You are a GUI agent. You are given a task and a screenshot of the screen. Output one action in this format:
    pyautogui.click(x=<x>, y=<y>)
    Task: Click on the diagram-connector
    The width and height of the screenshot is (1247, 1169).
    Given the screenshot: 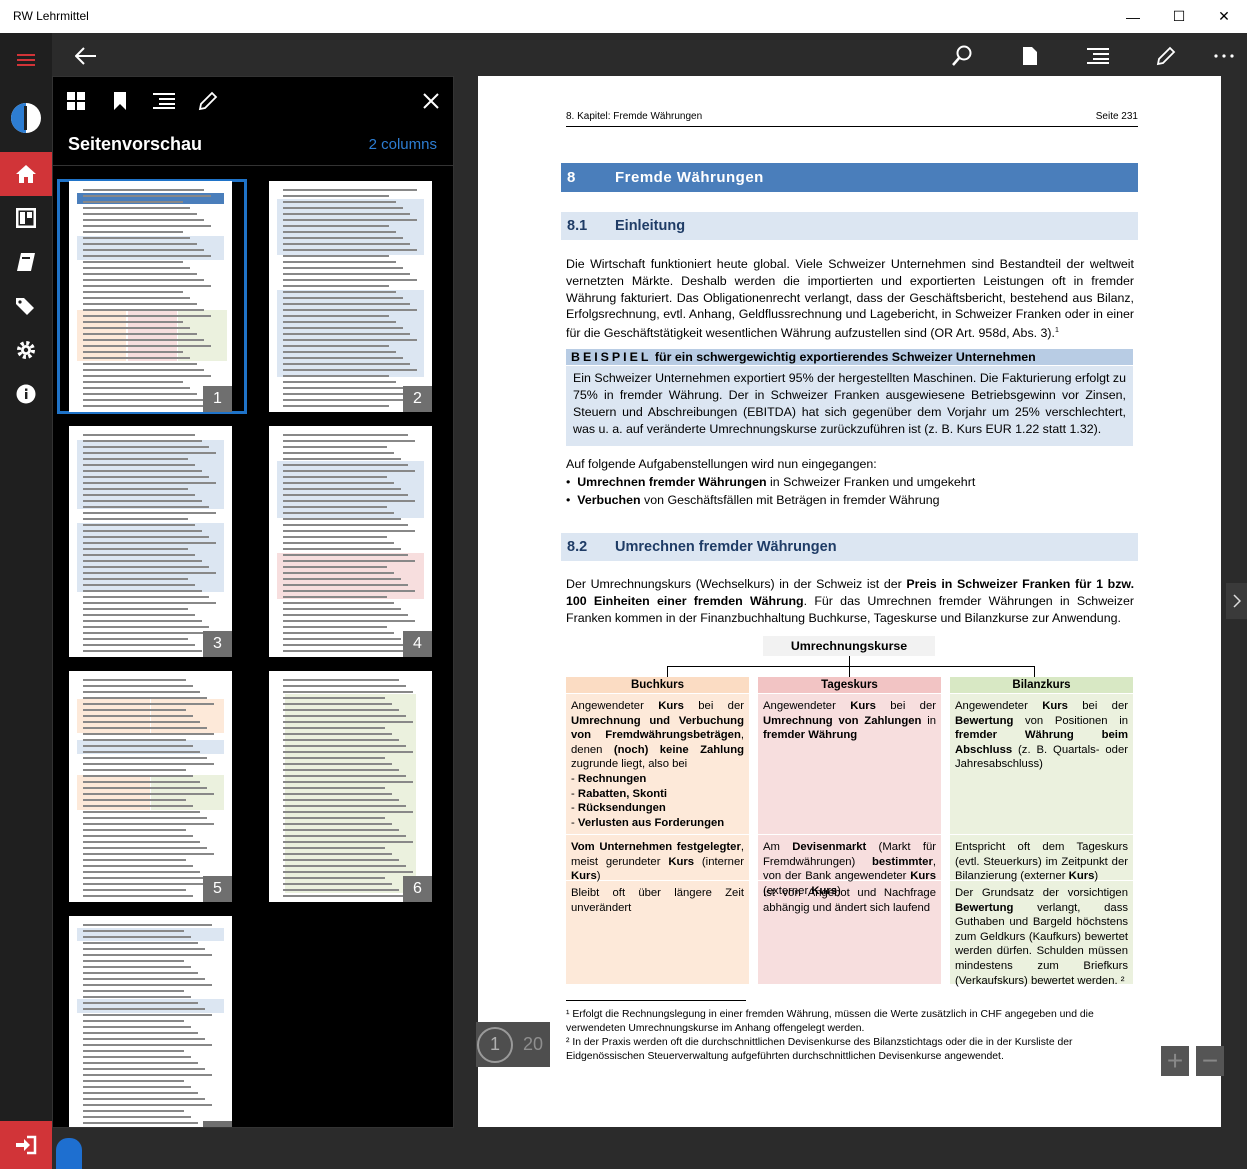 What is the action you would take?
    pyautogui.click(x=850, y=666)
    